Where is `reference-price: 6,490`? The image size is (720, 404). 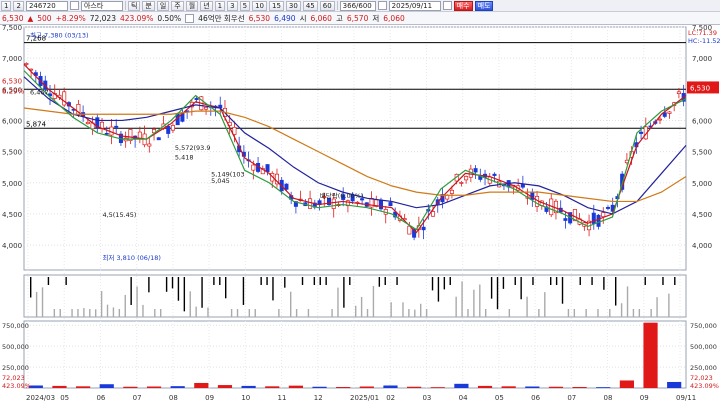 reference-price: 6,490 is located at coordinates (285, 18).